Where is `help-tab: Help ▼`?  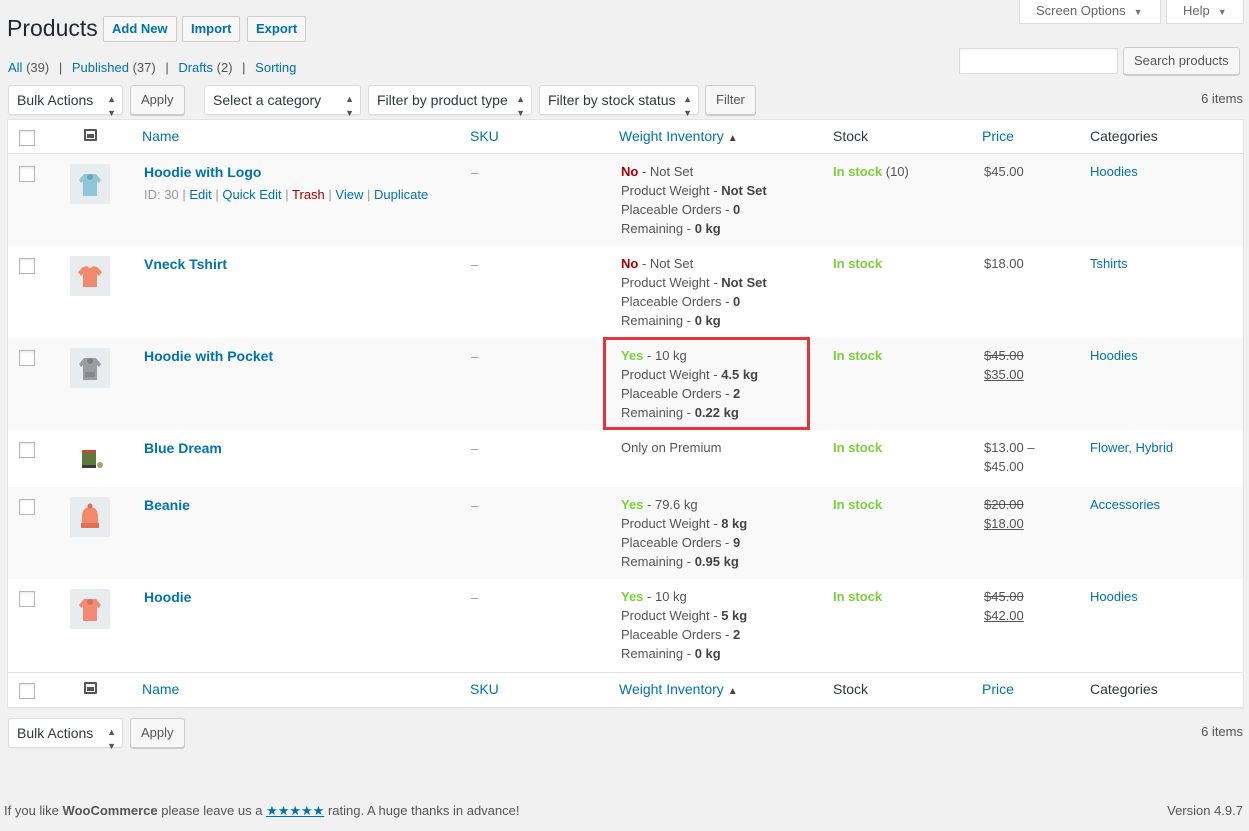
help-tab: Help ▼ is located at coordinates (1205, 12).